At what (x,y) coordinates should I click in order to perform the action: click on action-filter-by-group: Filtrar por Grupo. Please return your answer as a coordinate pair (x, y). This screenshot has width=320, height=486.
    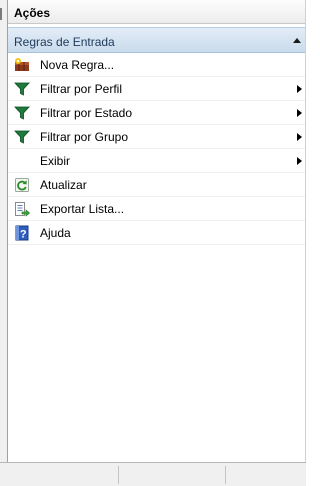
    Looking at the image, I should click on (156, 137).